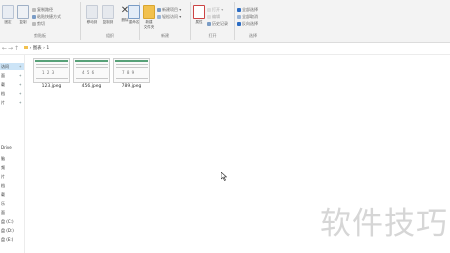 Image resolution: width=450 pixels, height=253 pixels. What do you see at coordinates (212, 35) in the screenshot?
I see `open-group-label: 打开` at bounding box center [212, 35].